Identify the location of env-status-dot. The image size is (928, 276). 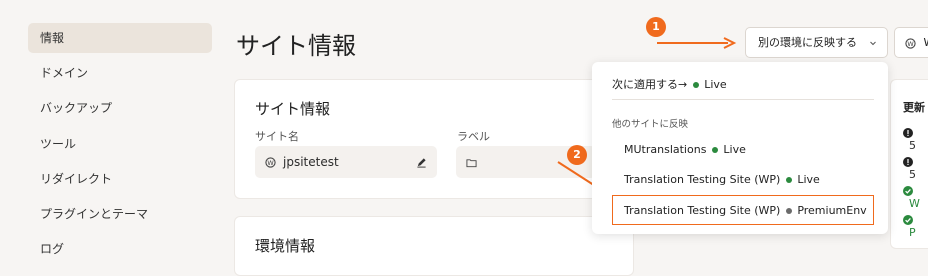
(789, 211).